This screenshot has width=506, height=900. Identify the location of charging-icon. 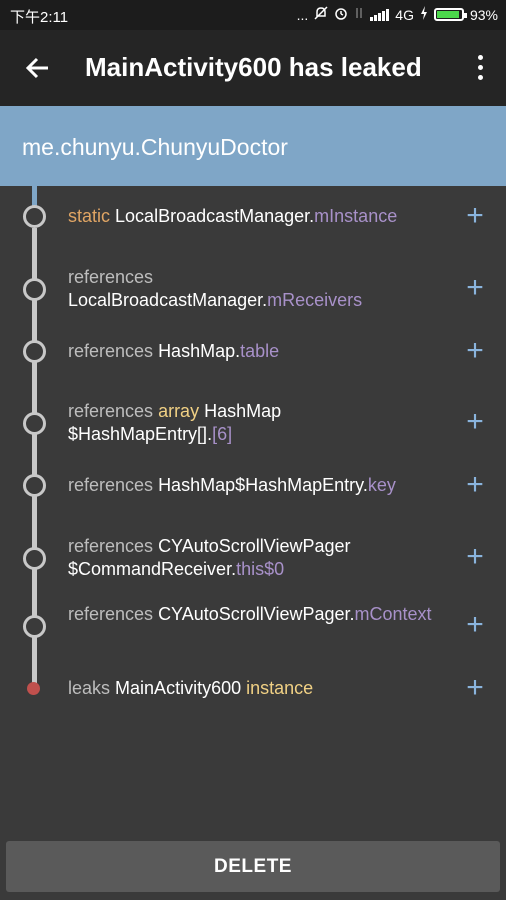
(424, 14).